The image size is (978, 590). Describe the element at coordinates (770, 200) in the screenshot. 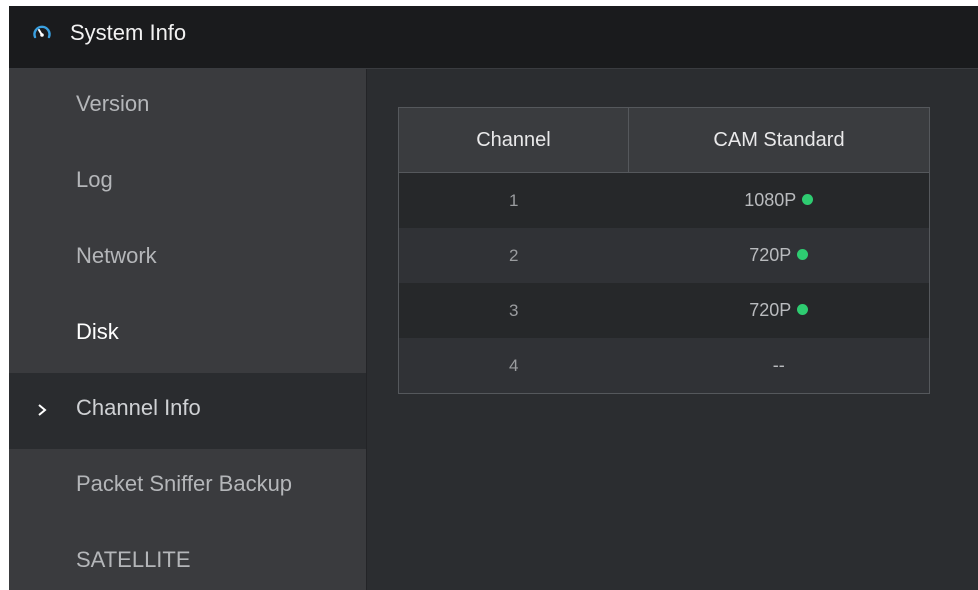

I see `cam-standard-value: 1080P` at that location.